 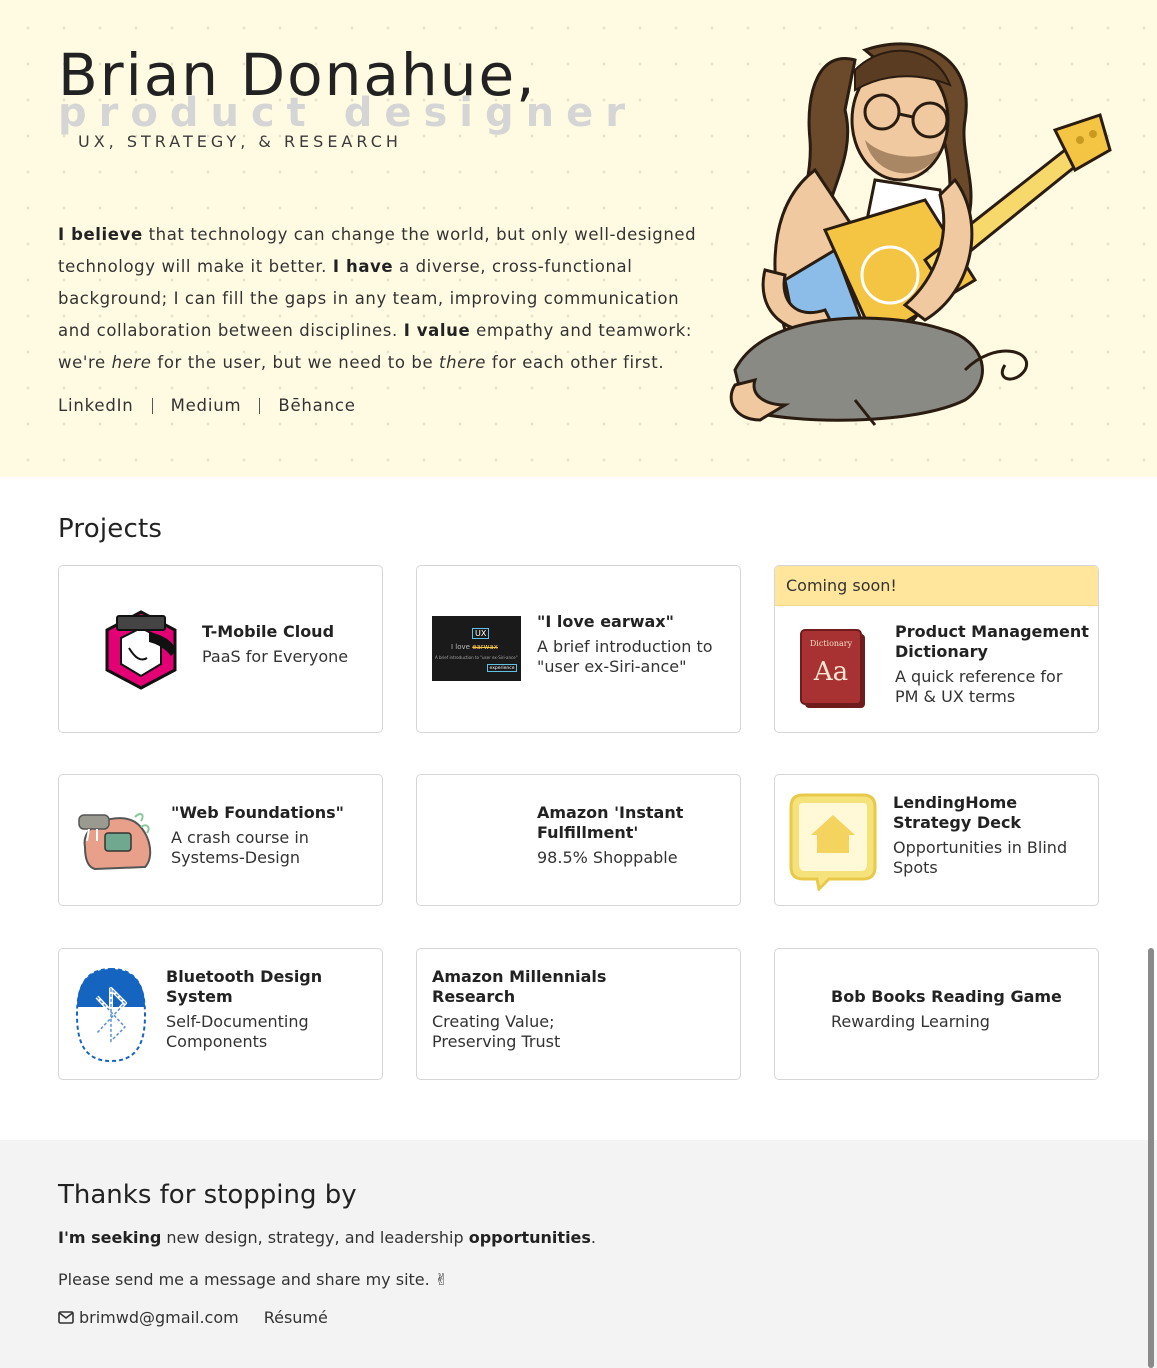 I want to click on thumb-tag: experience, so click(x=502, y=668).